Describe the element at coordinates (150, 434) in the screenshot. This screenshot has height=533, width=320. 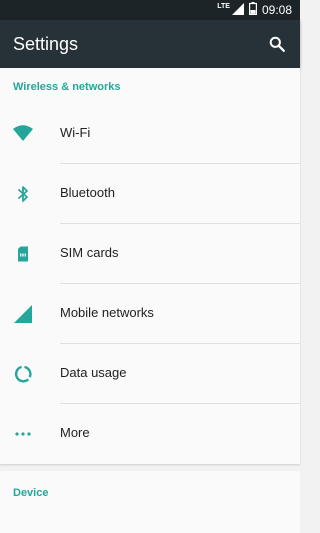
I see `settings-item-more: More` at that location.